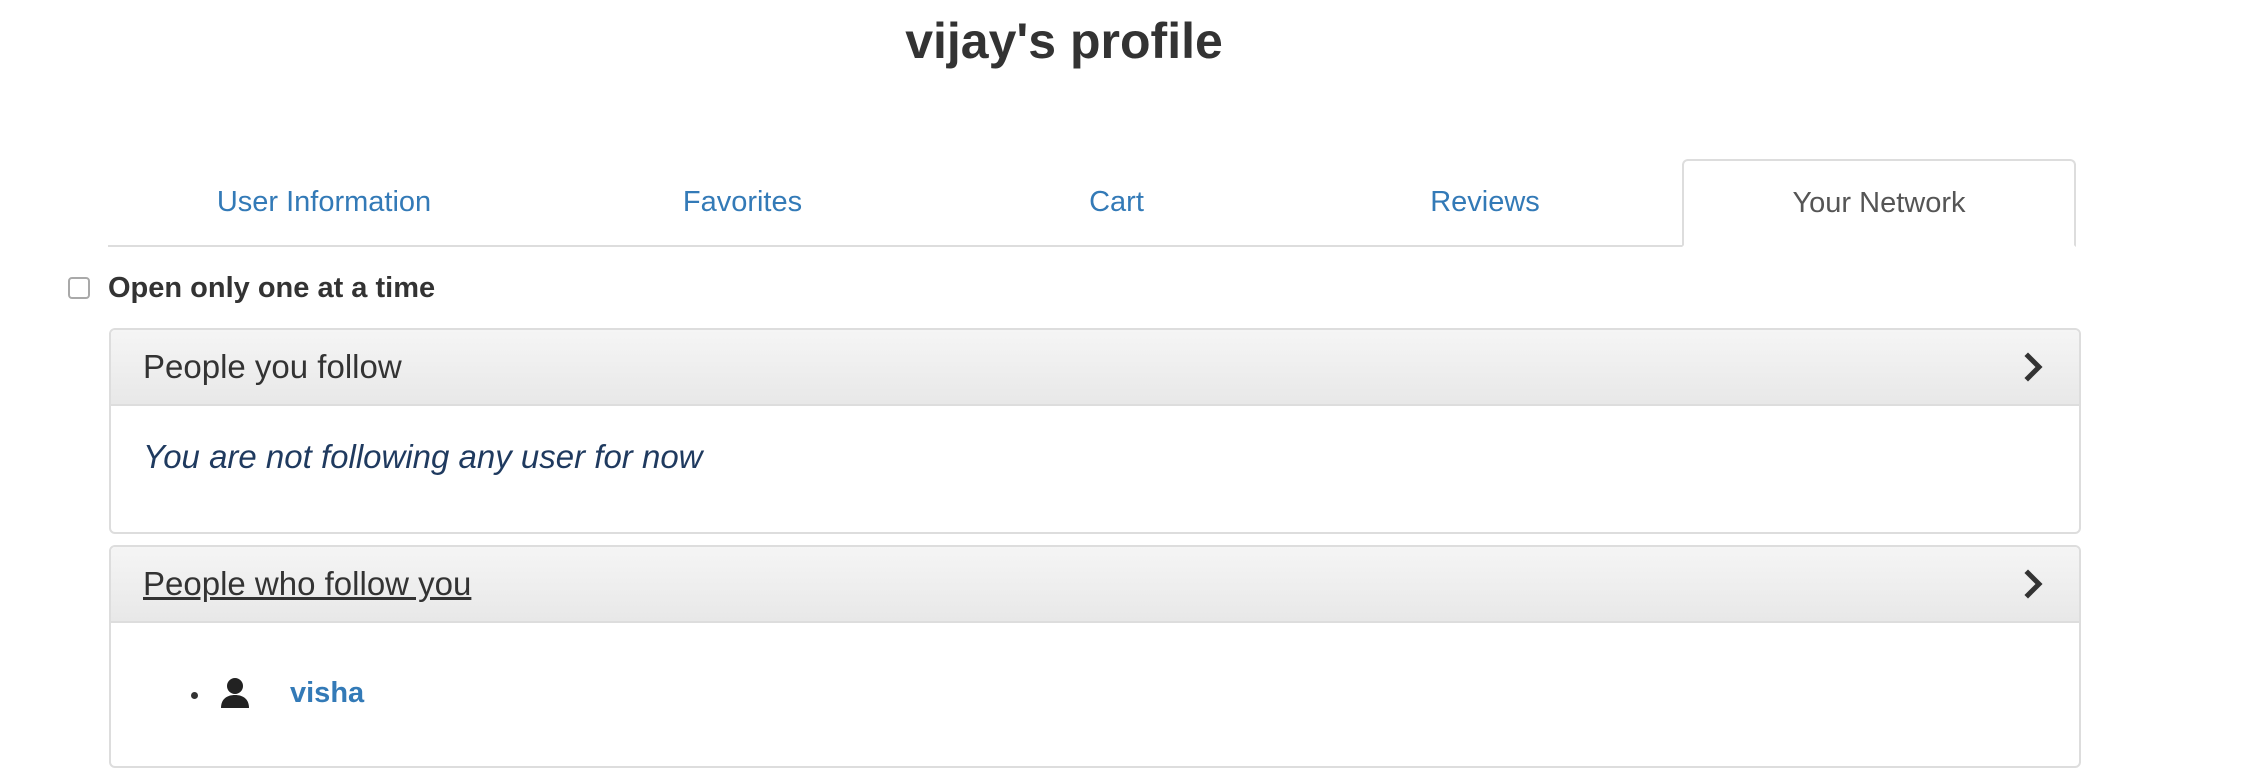  I want to click on list-item: visha, so click(1095, 693).